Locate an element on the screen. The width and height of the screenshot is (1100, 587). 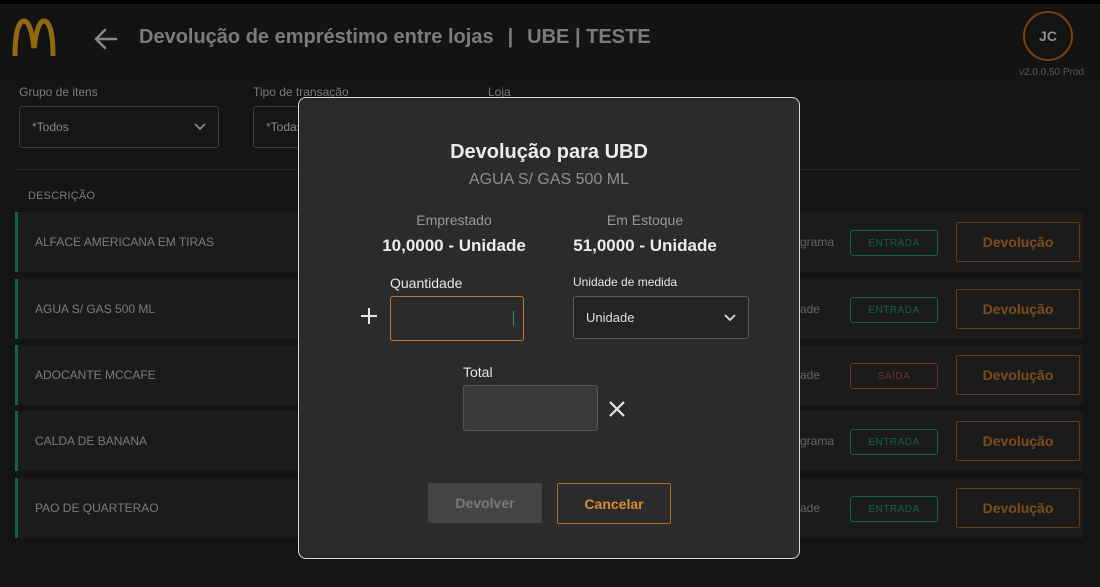
text-cursor is located at coordinates (513, 318).